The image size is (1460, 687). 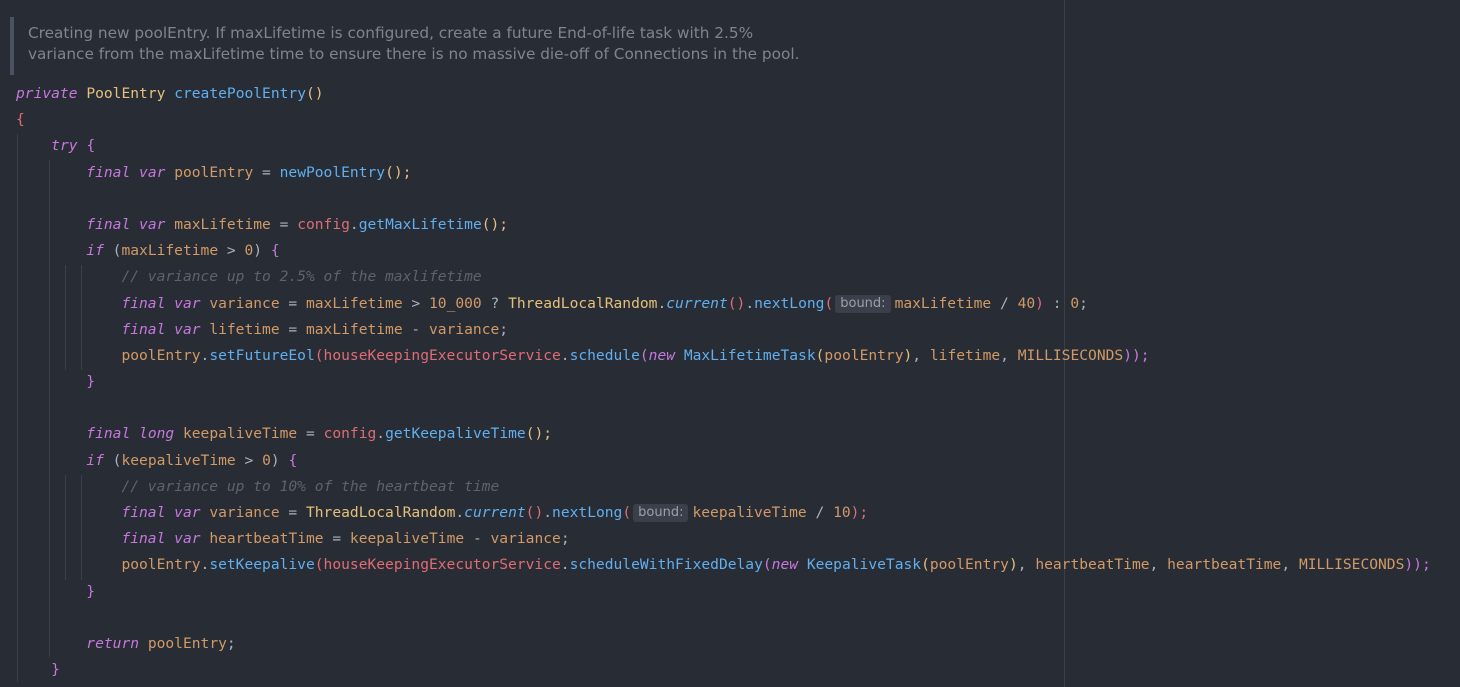 I want to click on brace: {, so click(x=275, y=251).